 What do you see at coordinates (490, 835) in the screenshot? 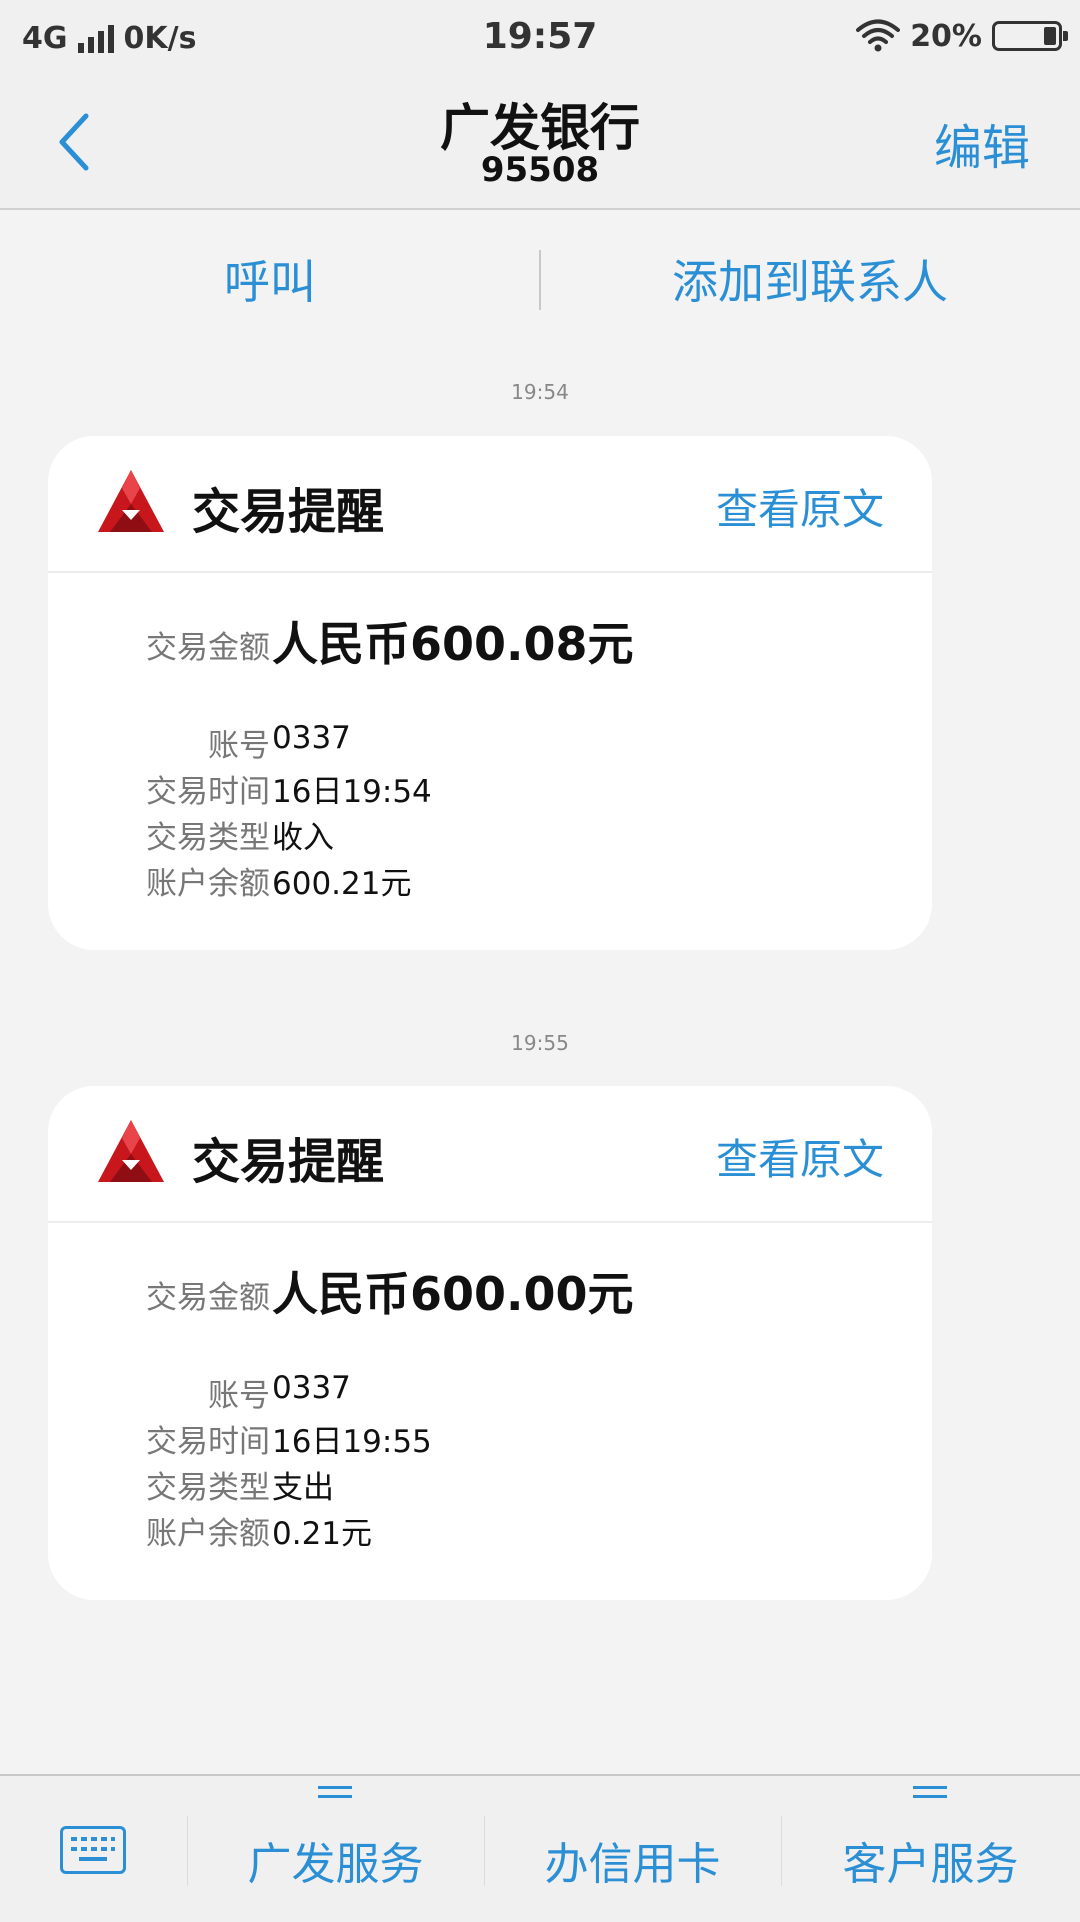
I see `info-row: 交易类型 收入` at bounding box center [490, 835].